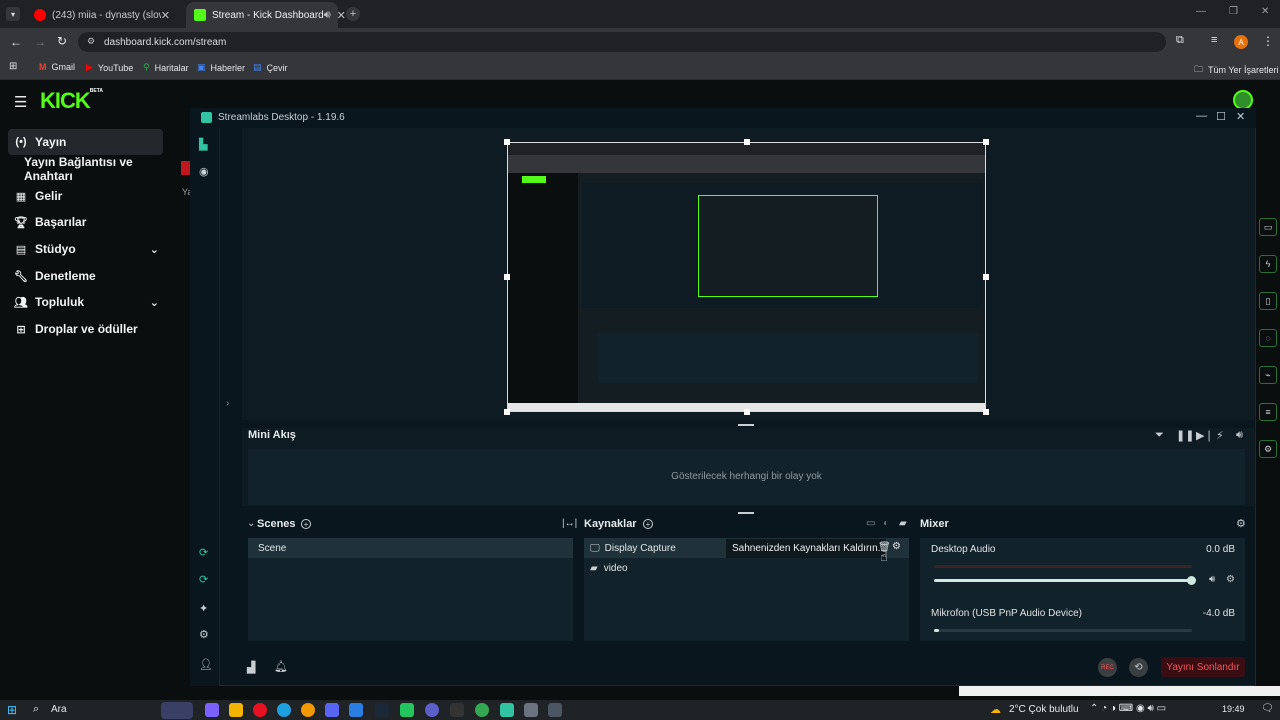 The image size is (1280, 720). What do you see at coordinates (85, 222) in the screenshot?
I see `sidebar-item-basarilar: 🏆︎ Başarılar` at bounding box center [85, 222].